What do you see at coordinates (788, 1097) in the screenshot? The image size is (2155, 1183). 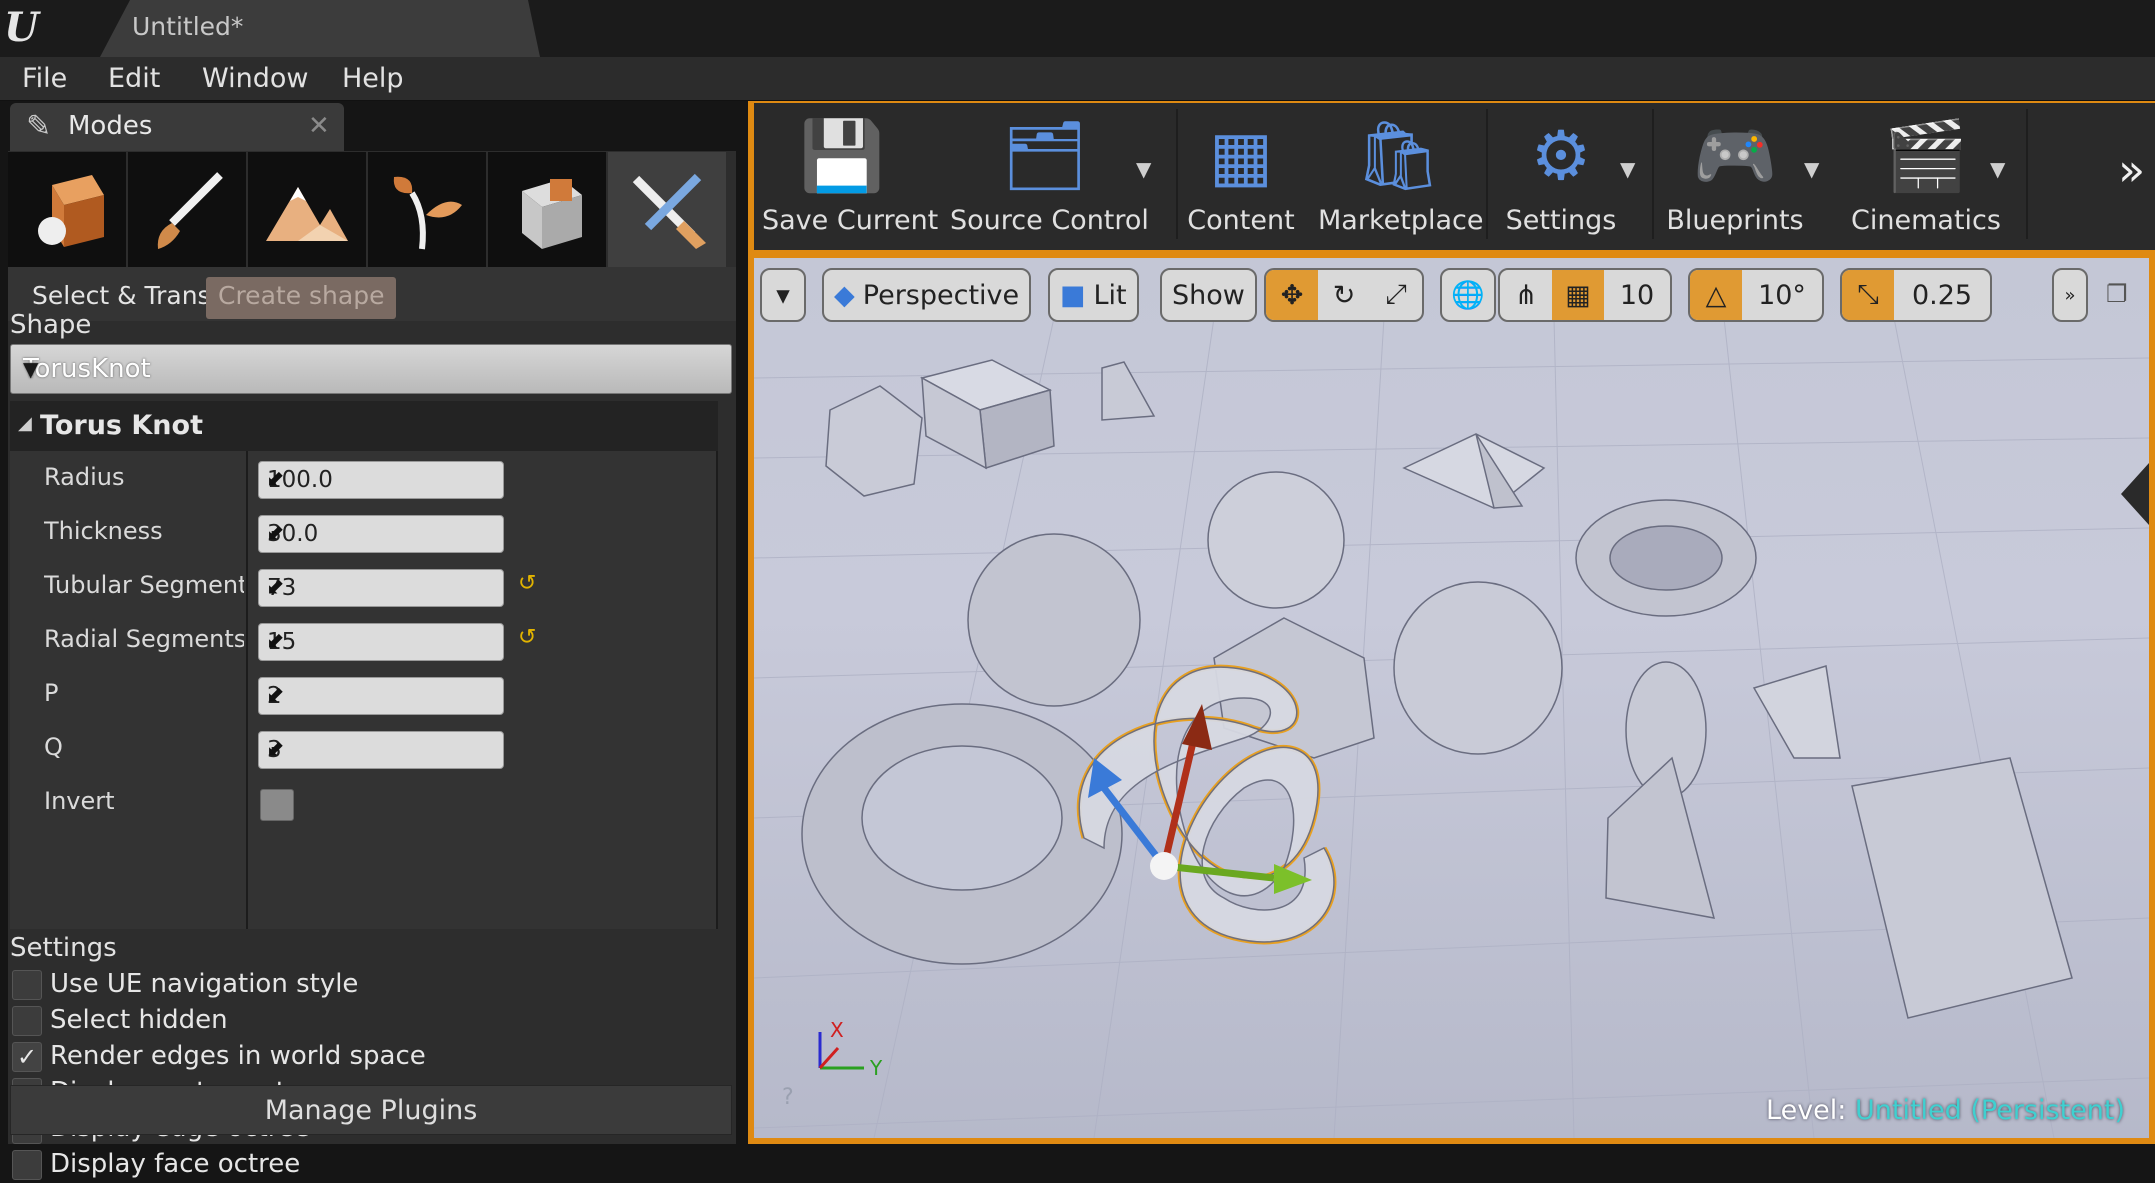 I see `help-icon: ?` at bounding box center [788, 1097].